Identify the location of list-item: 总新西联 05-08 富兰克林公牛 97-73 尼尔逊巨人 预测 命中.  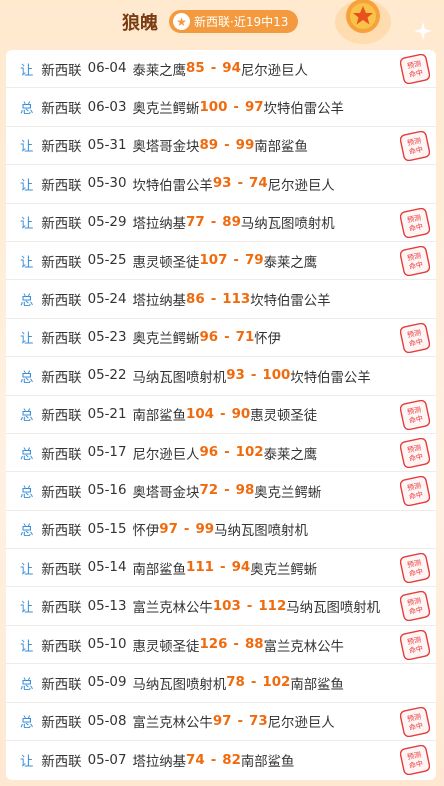
(221, 722).